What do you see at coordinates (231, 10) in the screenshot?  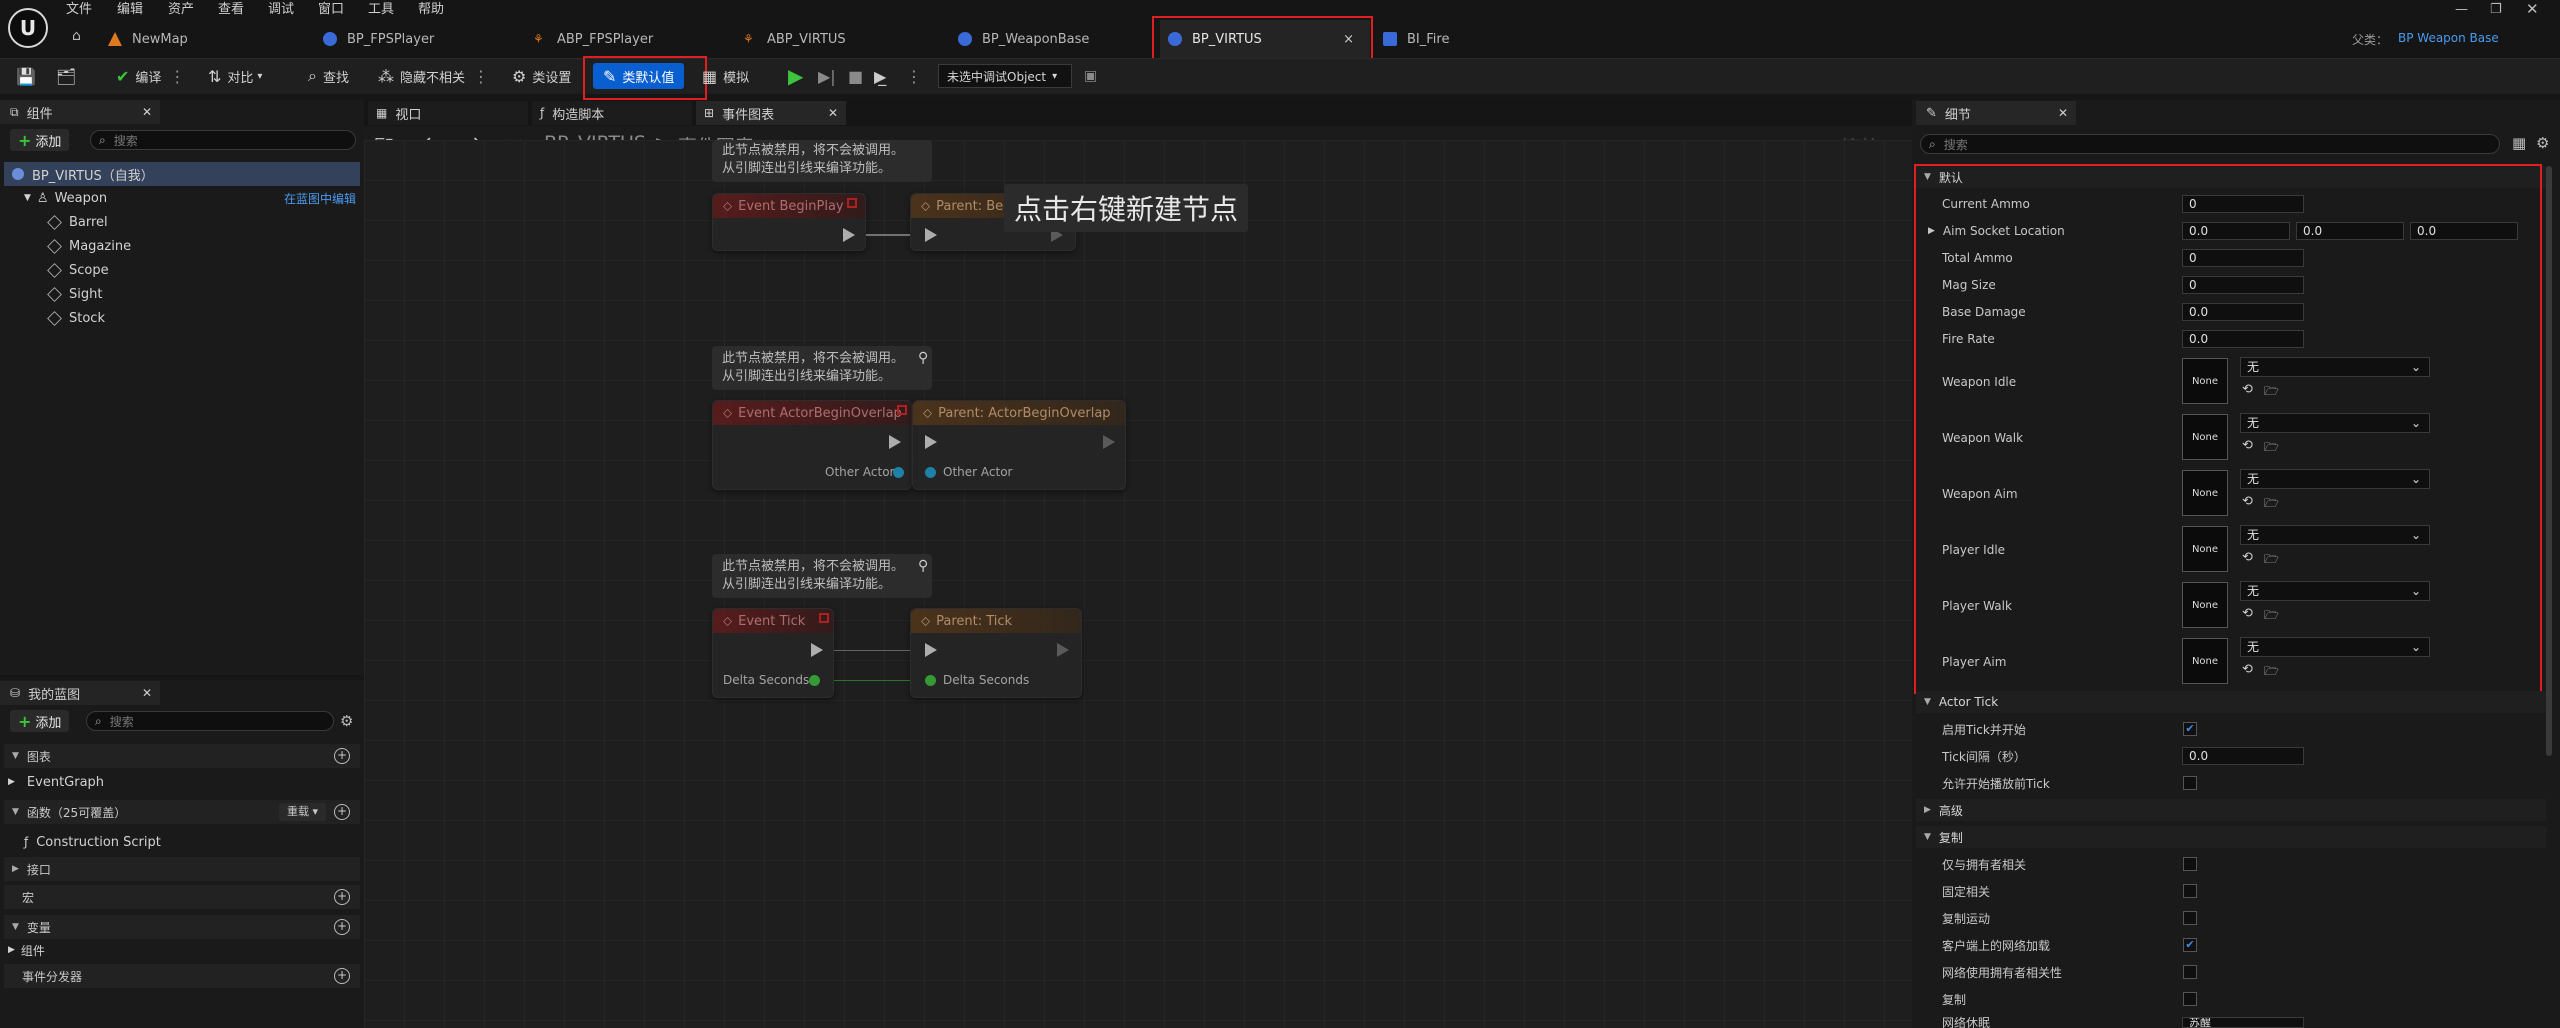 I see `menu-view: 查看` at bounding box center [231, 10].